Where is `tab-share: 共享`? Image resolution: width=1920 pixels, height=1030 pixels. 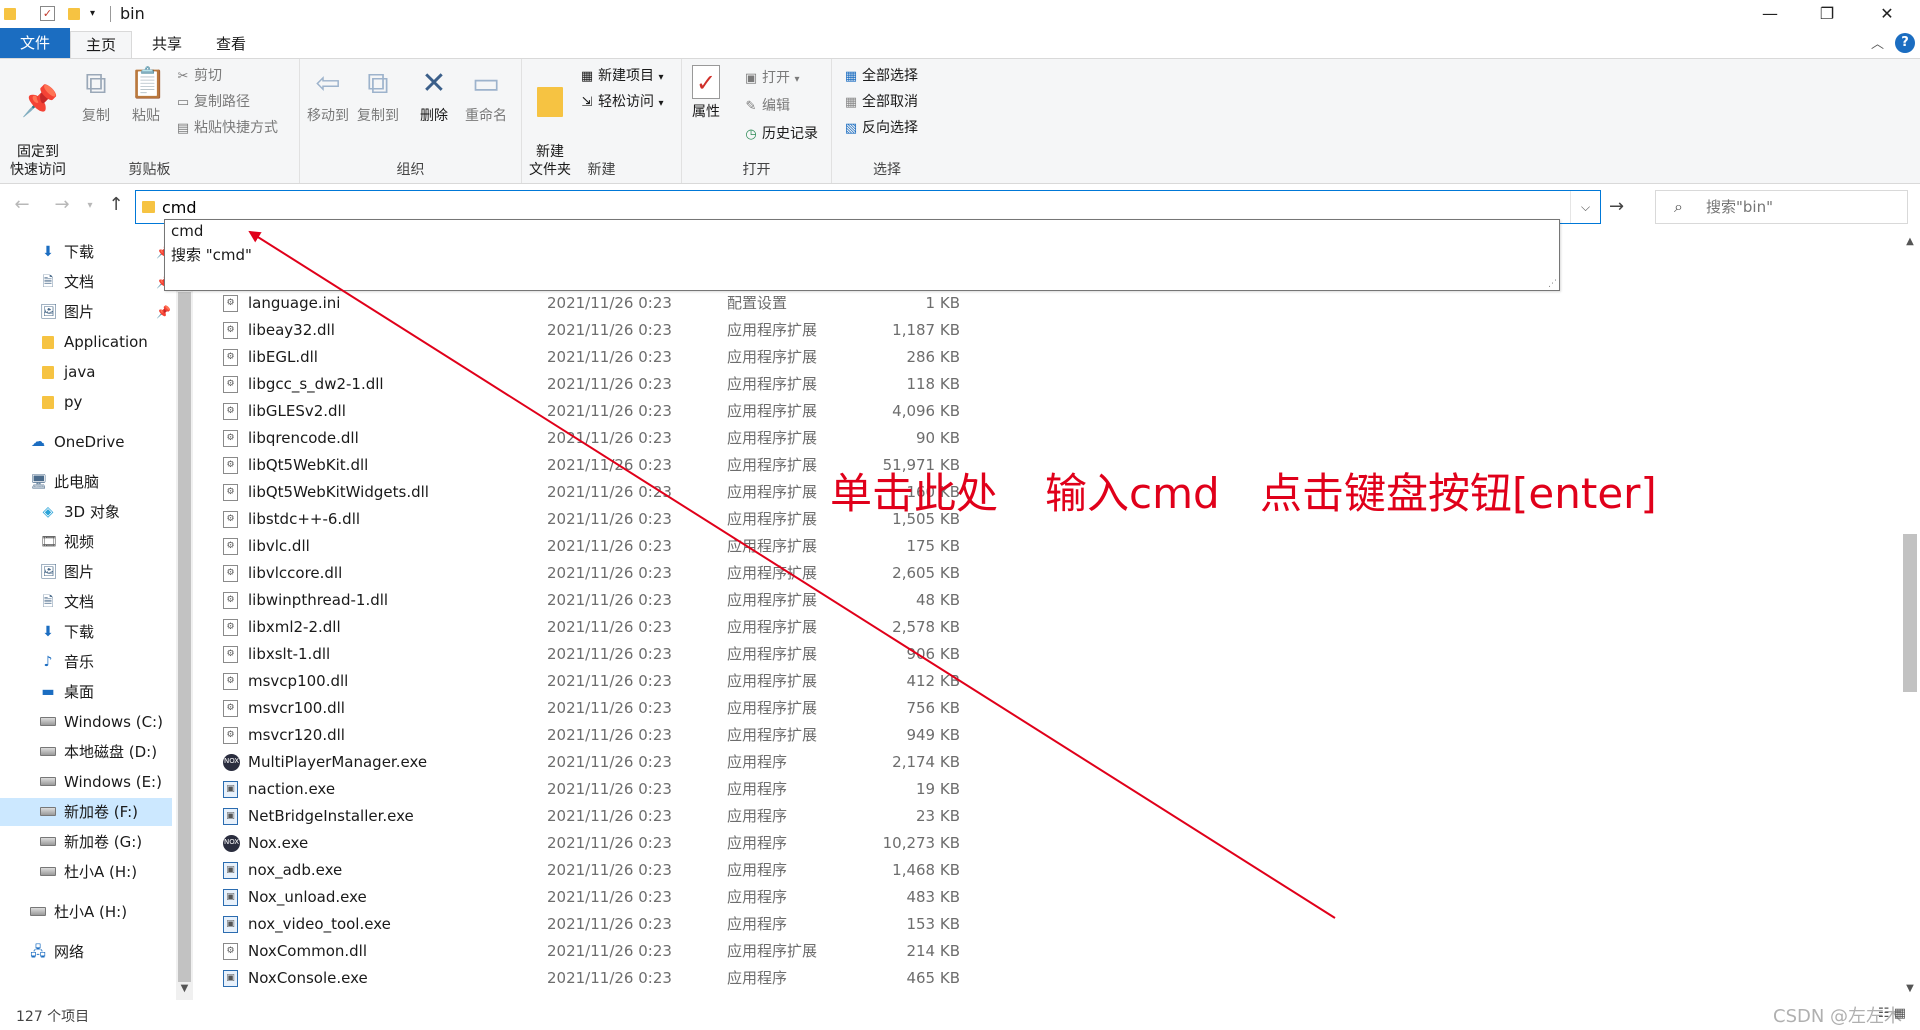
tab-share: 共享 is located at coordinates (167, 44).